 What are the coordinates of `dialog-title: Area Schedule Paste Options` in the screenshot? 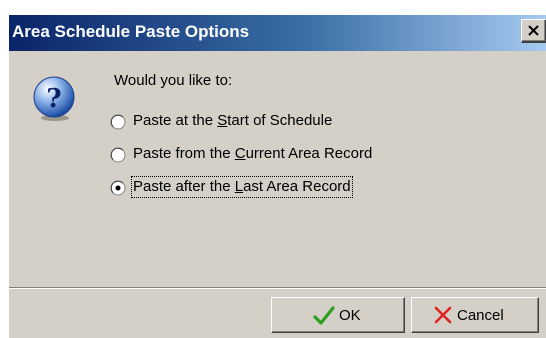 It's located at (131, 31).